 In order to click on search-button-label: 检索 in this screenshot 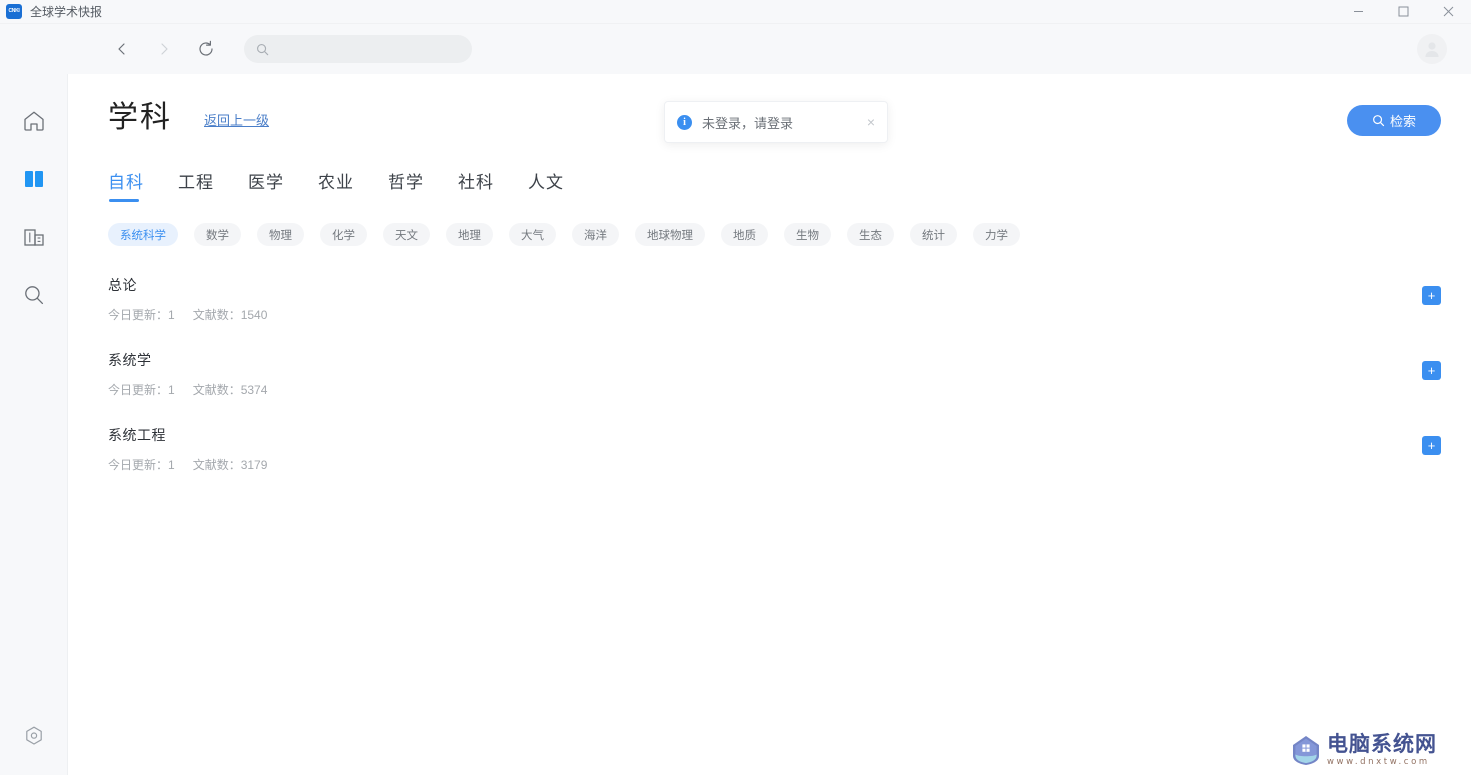, I will do `click(1402, 121)`.